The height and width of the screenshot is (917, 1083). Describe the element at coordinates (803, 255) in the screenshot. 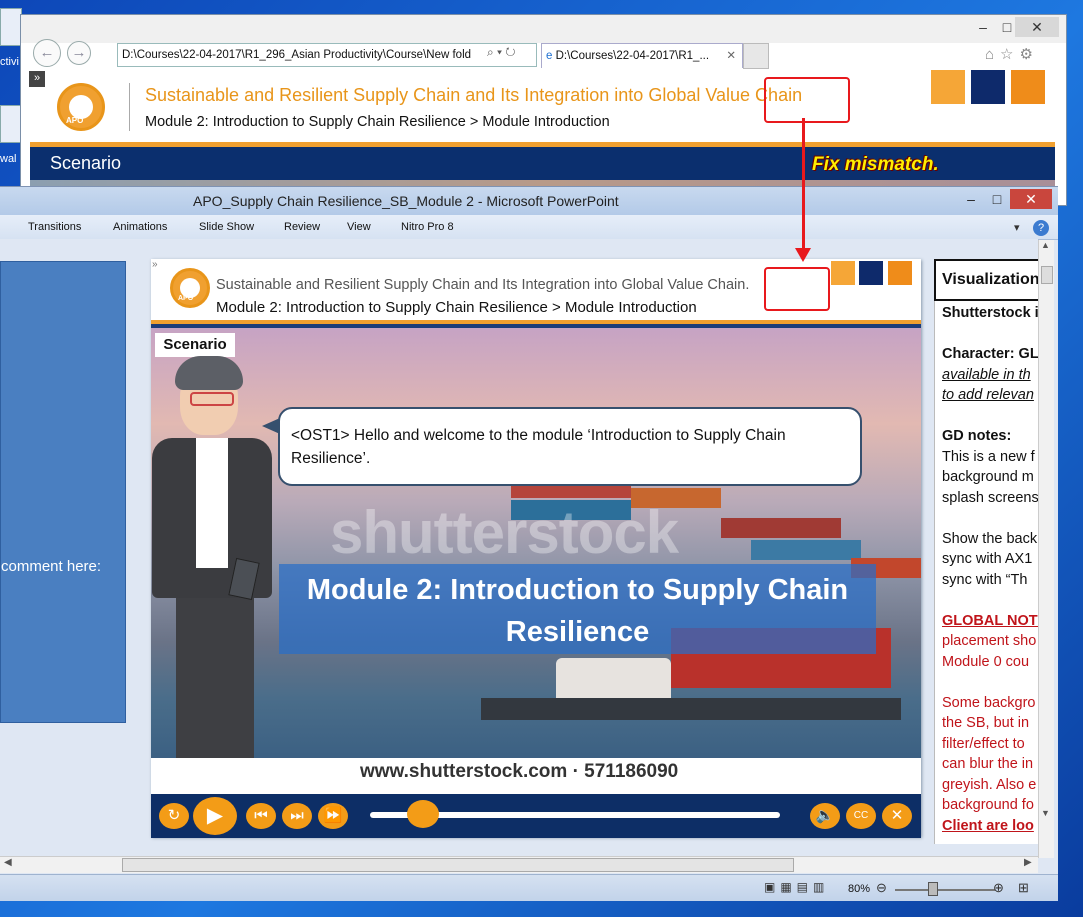

I see `annotation-arrowhead` at that location.